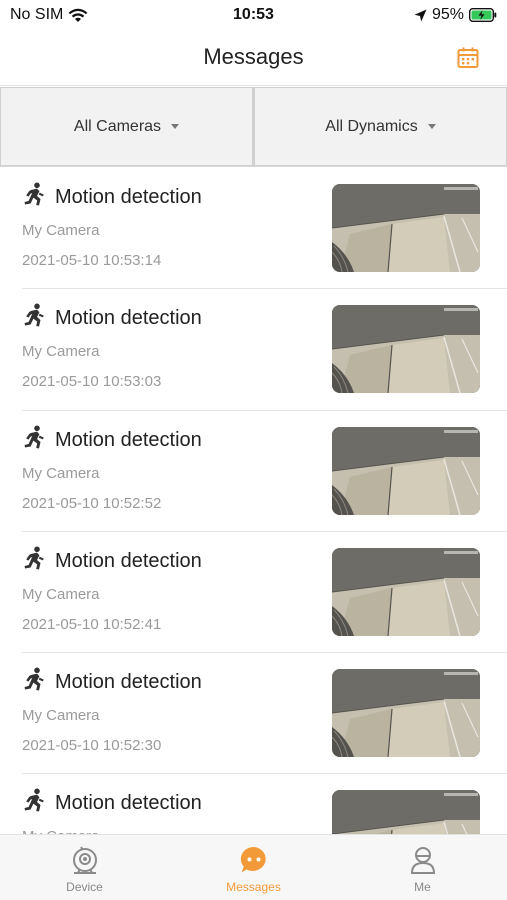 This screenshot has height=900, width=507. What do you see at coordinates (422, 860) in the screenshot?
I see `person-icon` at bounding box center [422, 860].